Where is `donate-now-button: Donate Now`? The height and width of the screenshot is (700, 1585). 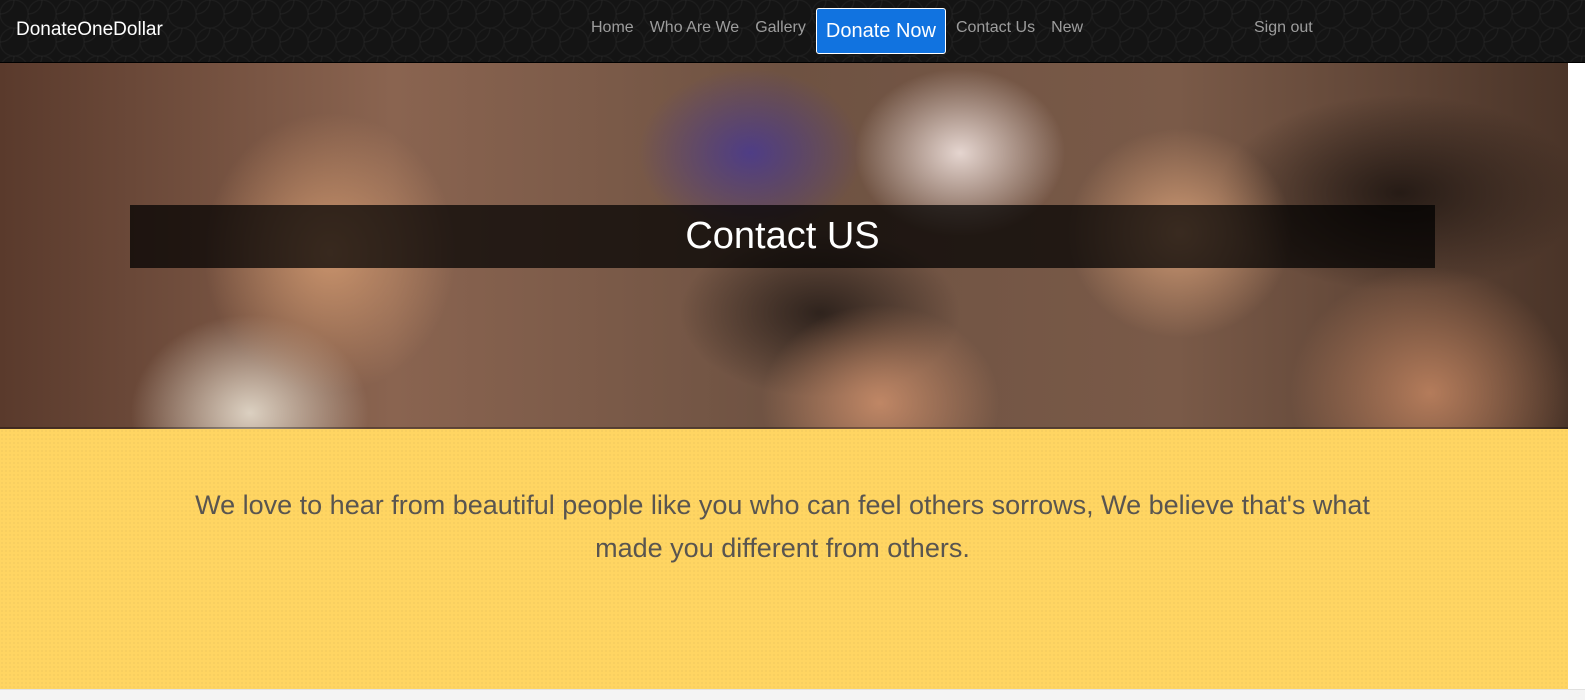 donate-now-button: Donate Now is located at coordinates (880, 31).